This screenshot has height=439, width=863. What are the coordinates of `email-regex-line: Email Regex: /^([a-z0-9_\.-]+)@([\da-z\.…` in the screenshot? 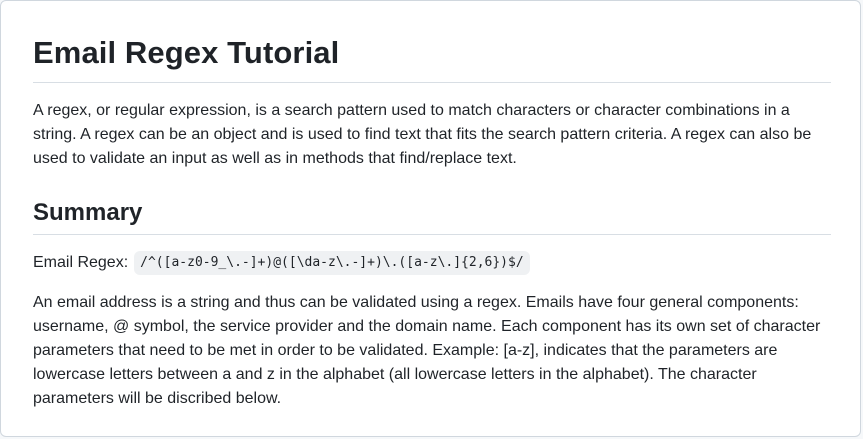 It's located at (432, 263).